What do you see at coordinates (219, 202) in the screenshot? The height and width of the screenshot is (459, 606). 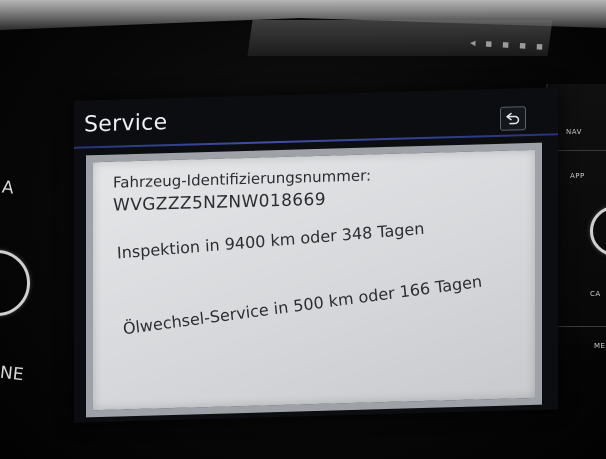 I see `vin-value: WVGZZZ5NZNW018669` at bounding box center [219, 202].